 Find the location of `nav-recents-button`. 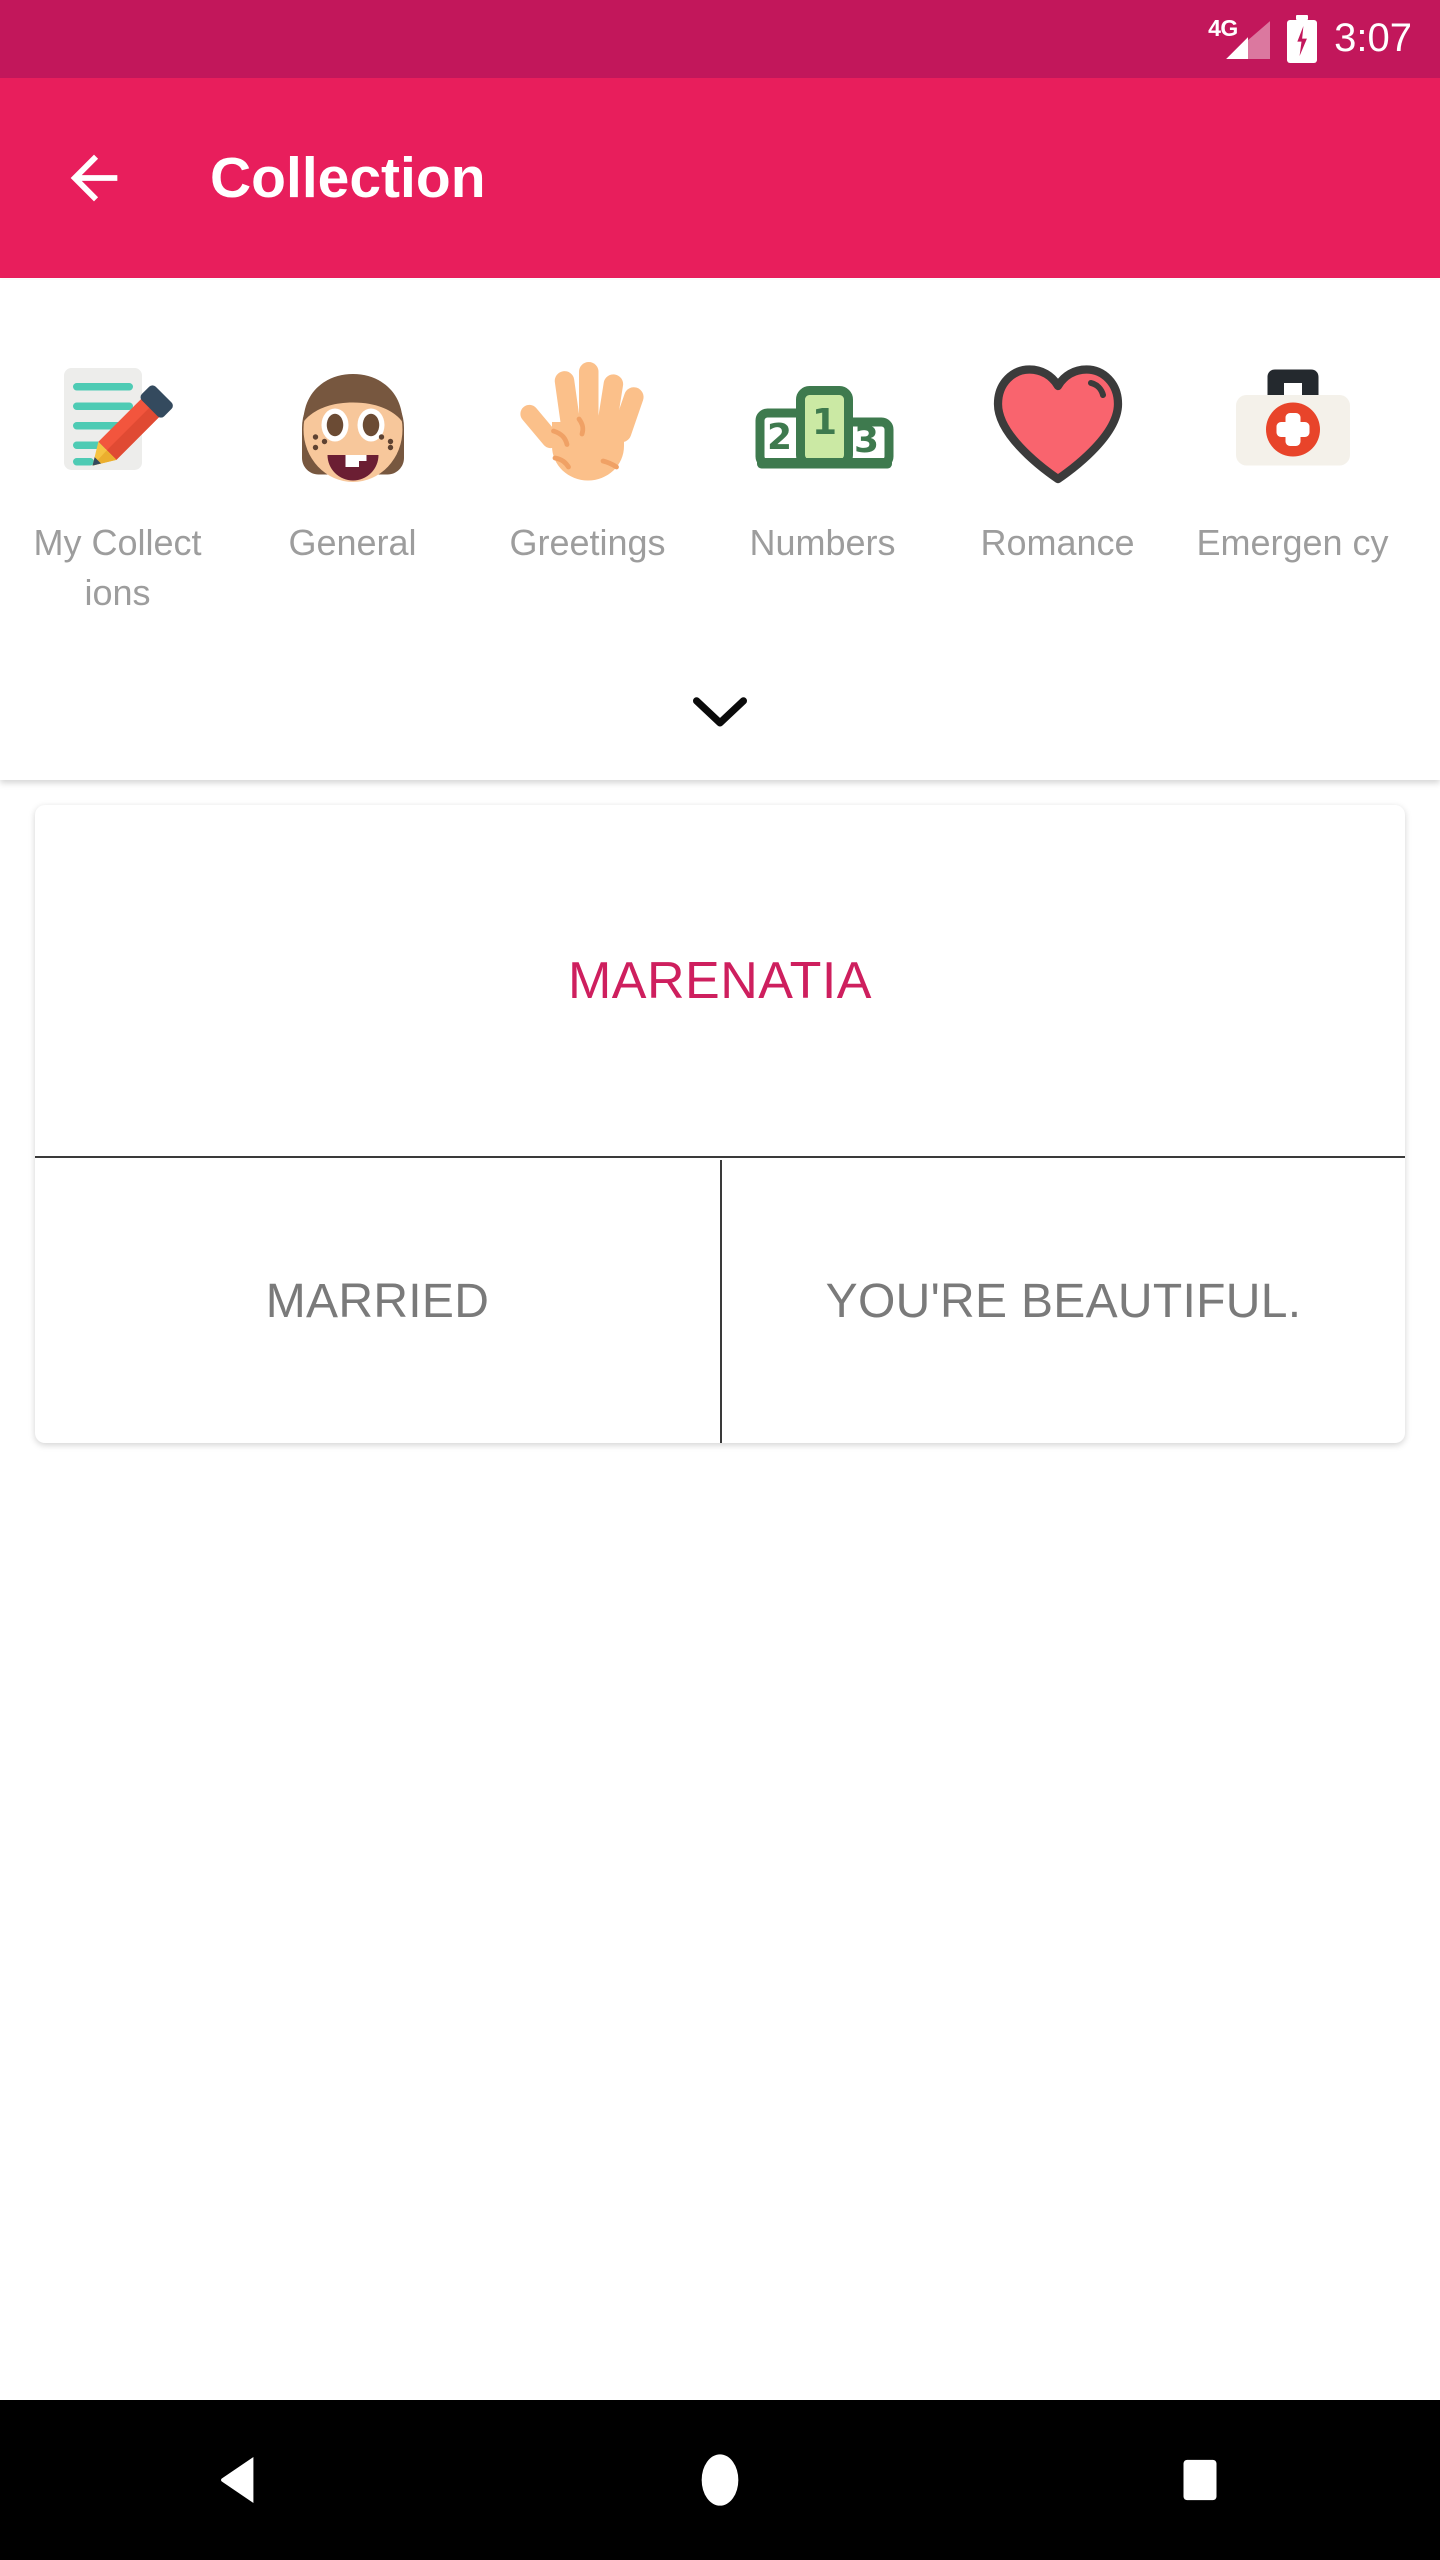

nav-recents-button is located at coordinates (1200, 2480).